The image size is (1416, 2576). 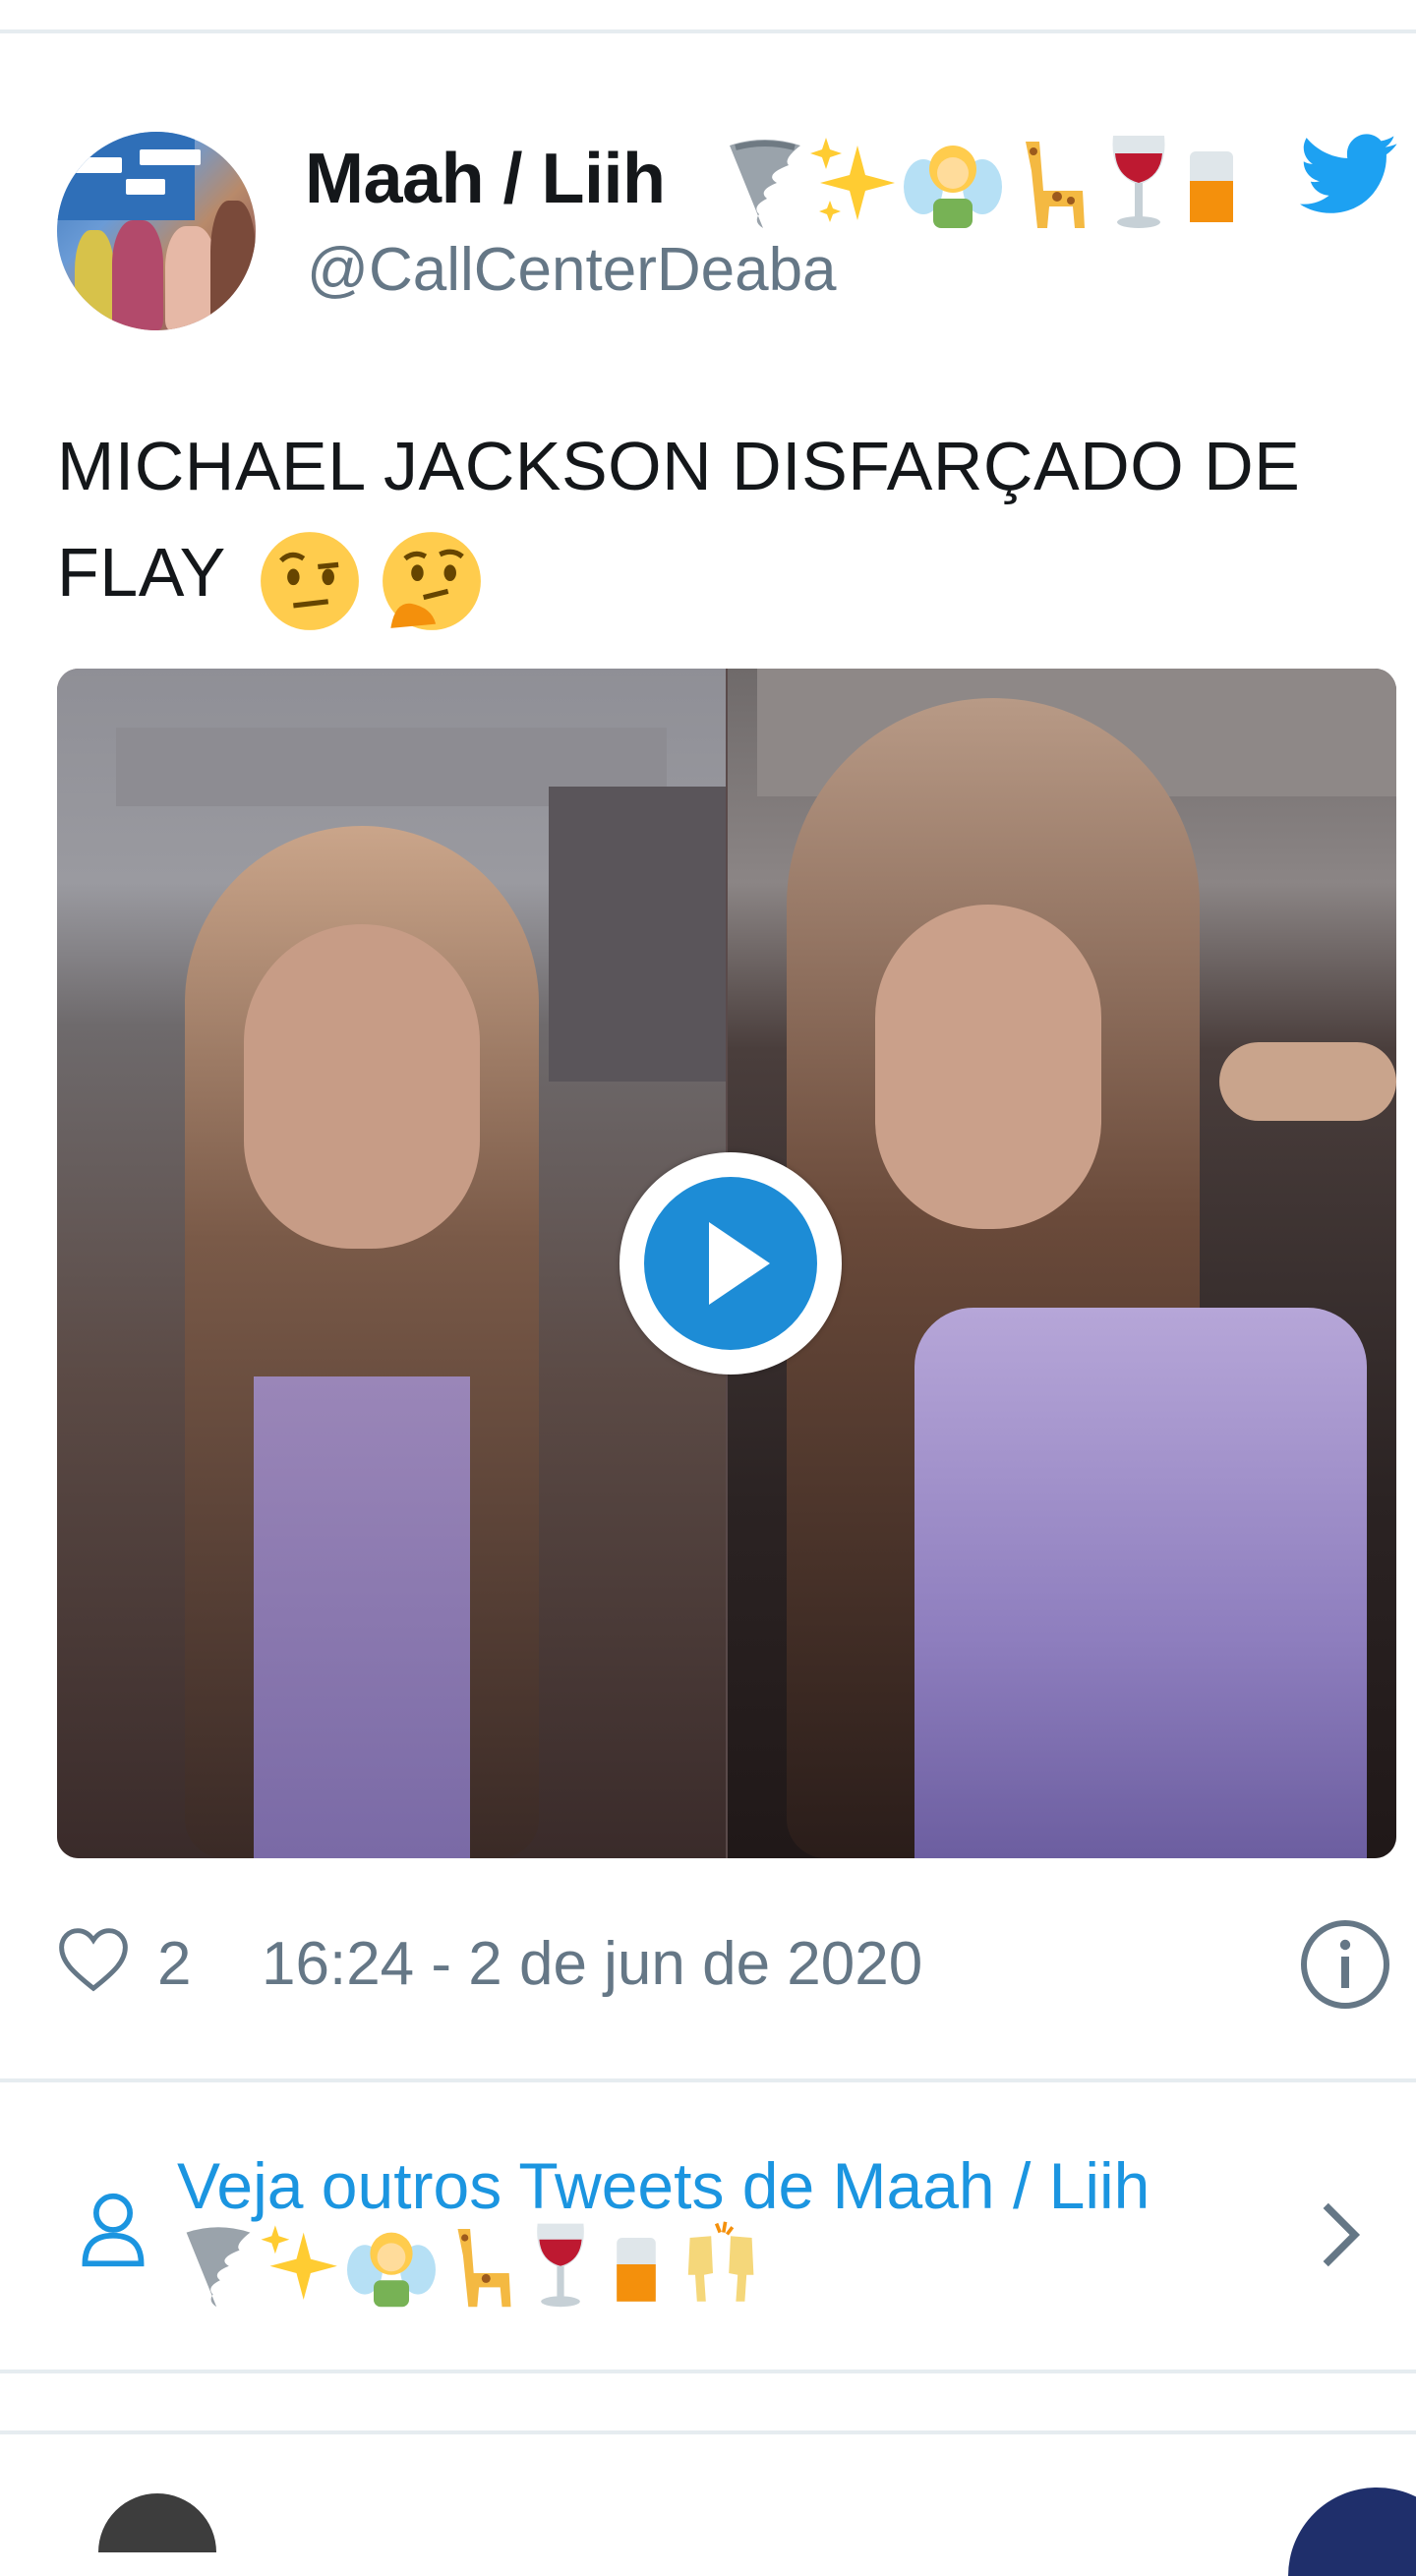 What do you see at coordinates (592, 1964) in the screenshot?
I see `tweet-timestamp: 16:24 - 2 de jun de 2020` at bounding box center [592, 1964].